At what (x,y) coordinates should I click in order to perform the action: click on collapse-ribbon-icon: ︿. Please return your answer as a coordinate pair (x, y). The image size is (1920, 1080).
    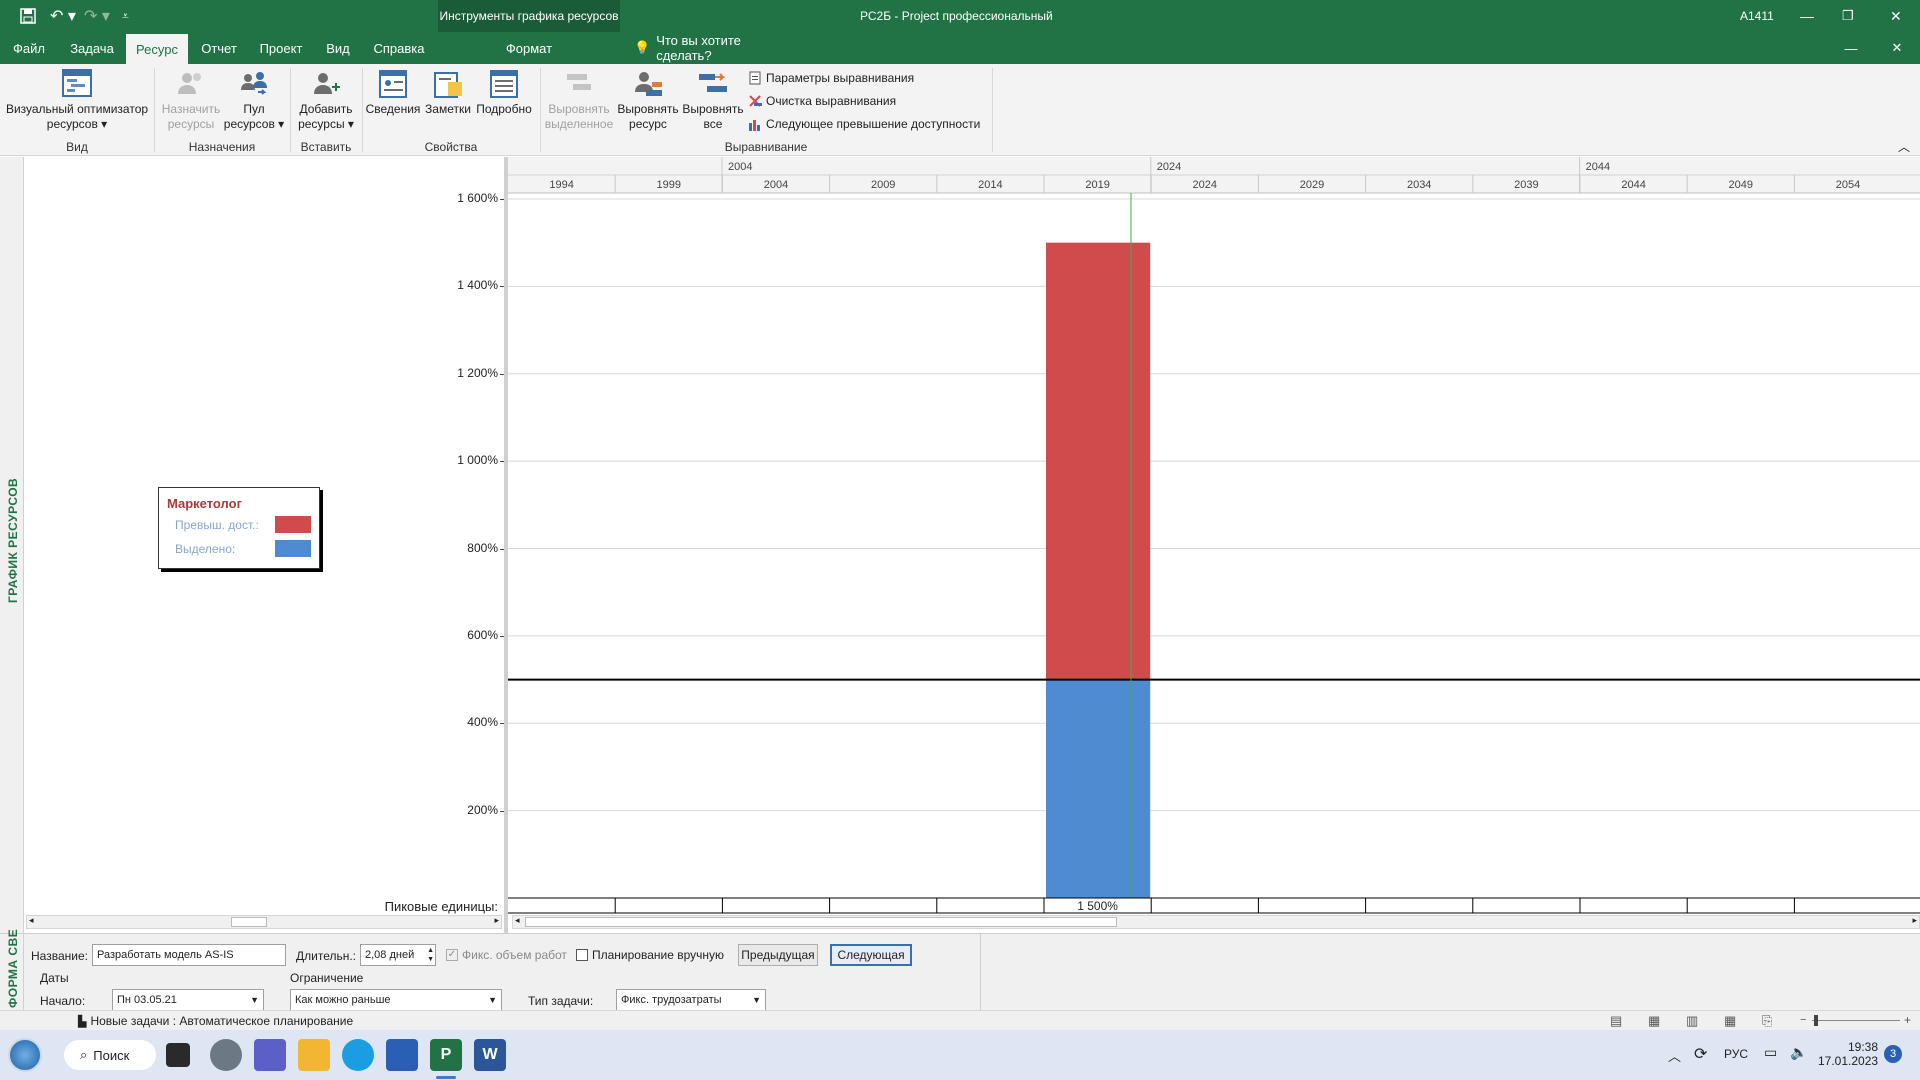
    Looking at the image, I should click on (1904, 146).